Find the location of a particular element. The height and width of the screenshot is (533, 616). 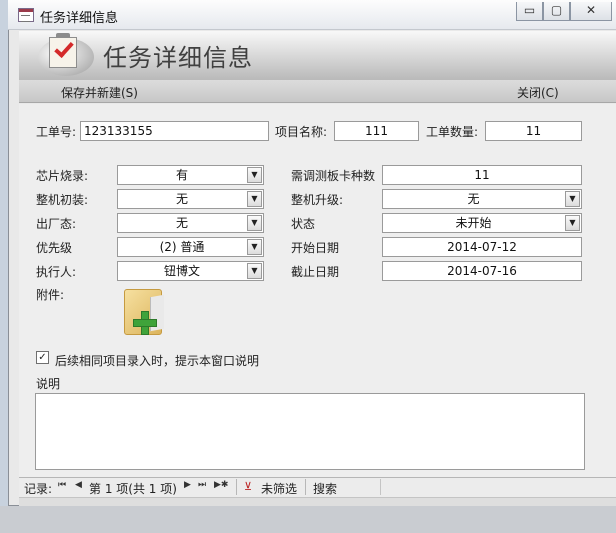

status-label: 状态 is located at coordinates (303, 224).